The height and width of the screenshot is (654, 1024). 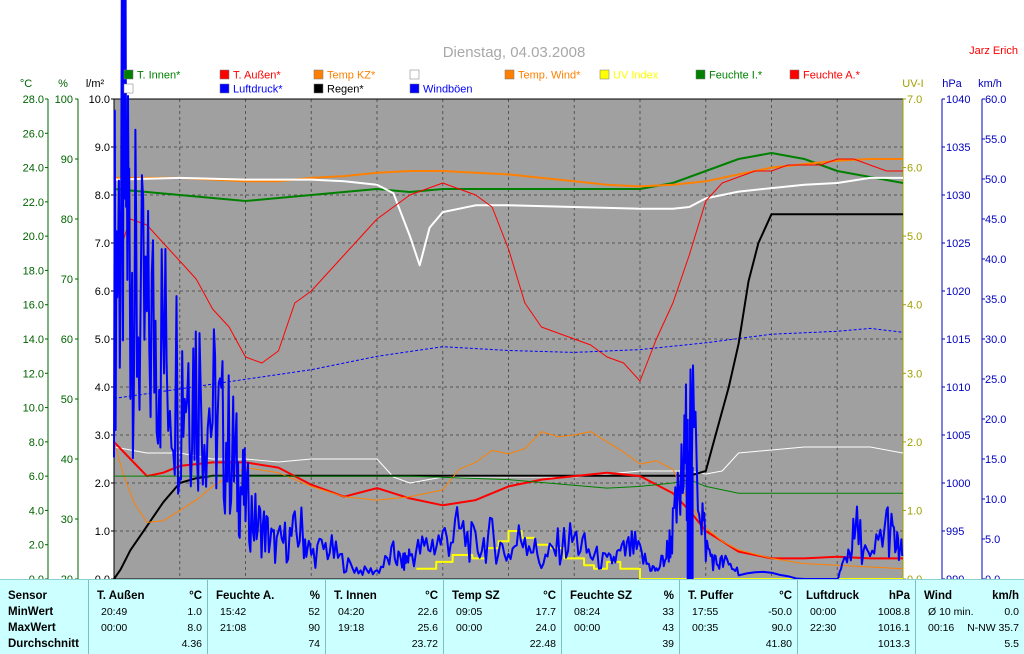 What do you see at coordinates (36, 443) in the screenshot?
I see `axis-tick-label: 8.0` at bounding box center [36, 443].